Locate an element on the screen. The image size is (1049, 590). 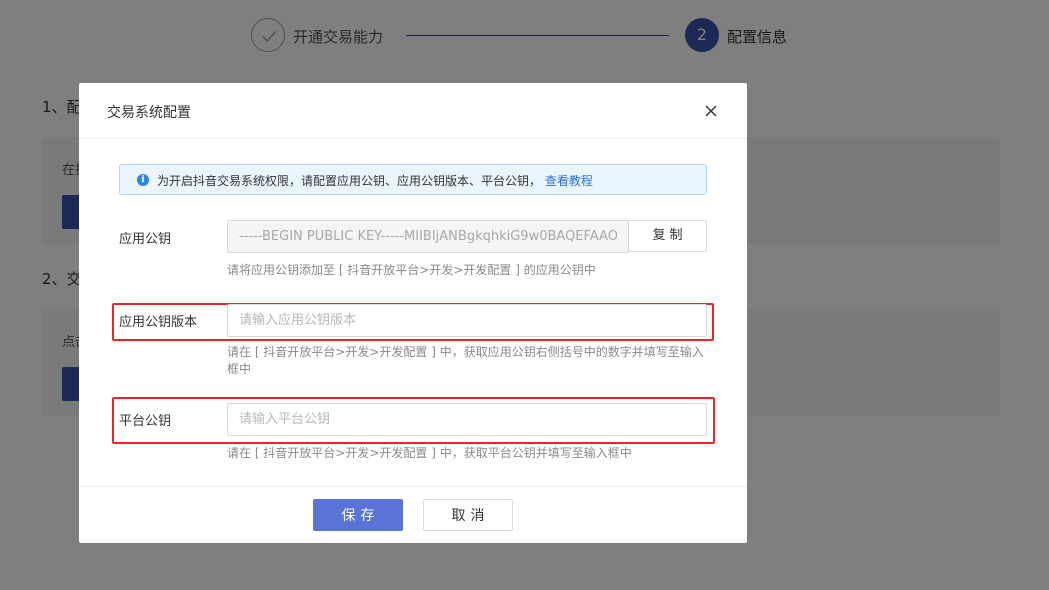
tutorial-link: 查看教程 is located at coordinates (569, 181).